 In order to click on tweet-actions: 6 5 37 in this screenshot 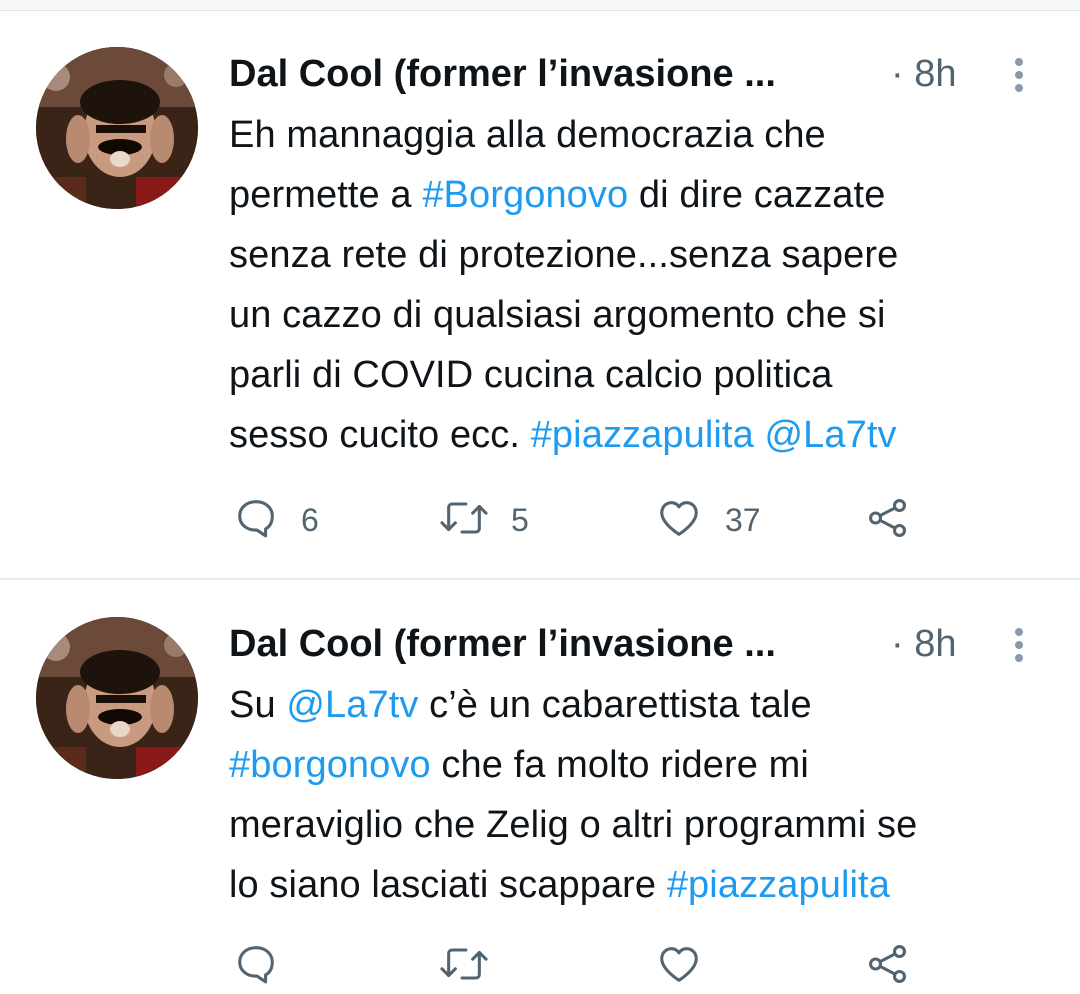, I will do `click(589, 520)`.